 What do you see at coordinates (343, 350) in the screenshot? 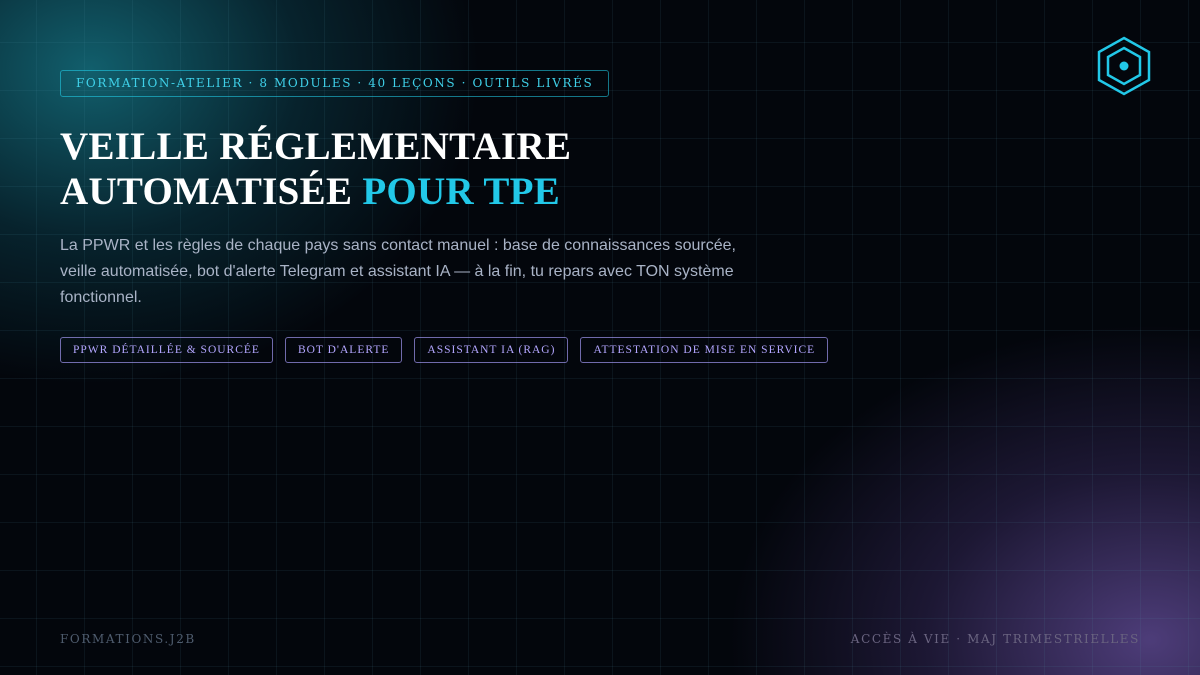
I see `tag-bot: BOT D'ALERTE` at bounding box center [343, 350].